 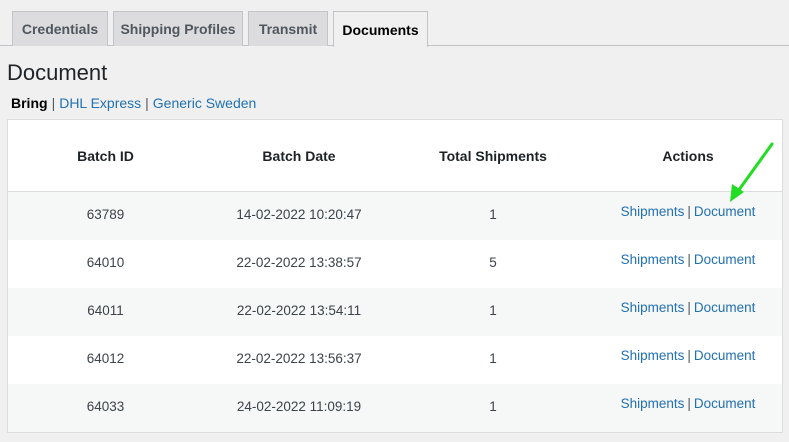 I want to click on cell-batch-id: 64012, so click(x=105, y=358).